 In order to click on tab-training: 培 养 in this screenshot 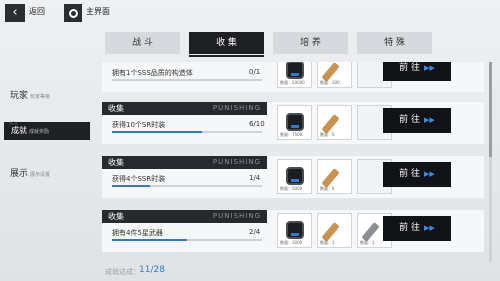, I will do `click(310, 43)`.